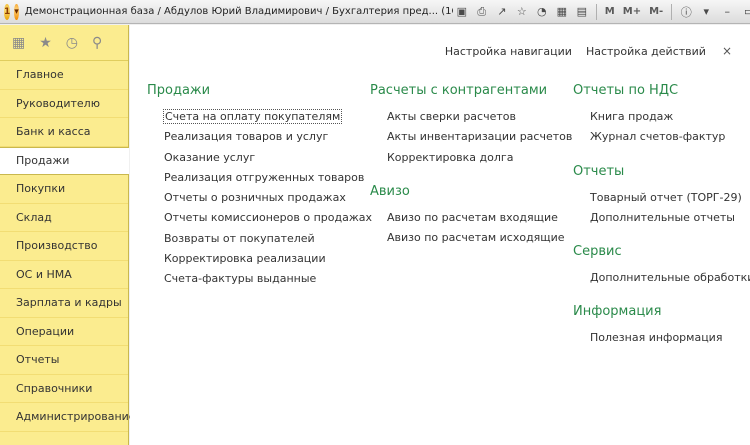 Image resolution: width=750 pixels, height=445 pixels. I want to click on nav-link: Отчеты комиссионеров о продажах, so click(259, 218).